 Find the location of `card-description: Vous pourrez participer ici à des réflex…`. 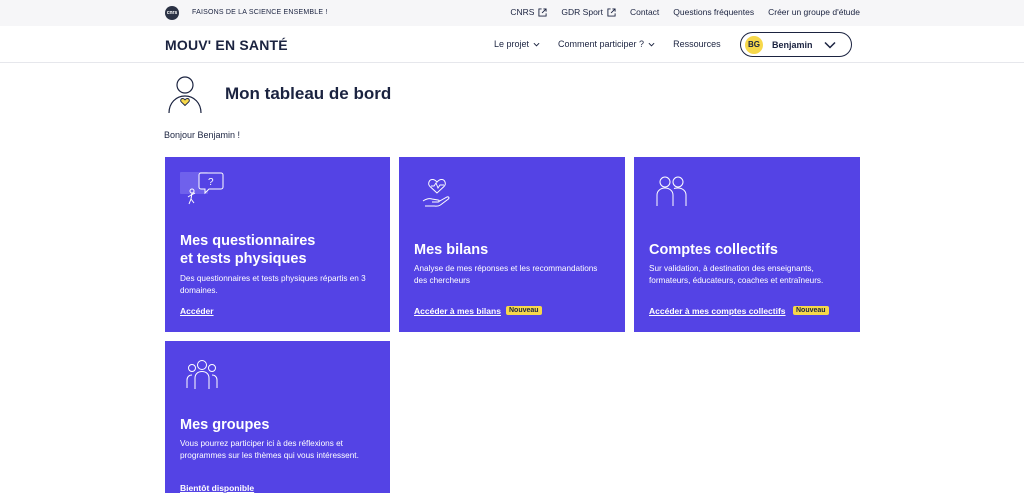

card-description: Vous pourrez participer ici à des réflex… is located at coordinates (269, 449).